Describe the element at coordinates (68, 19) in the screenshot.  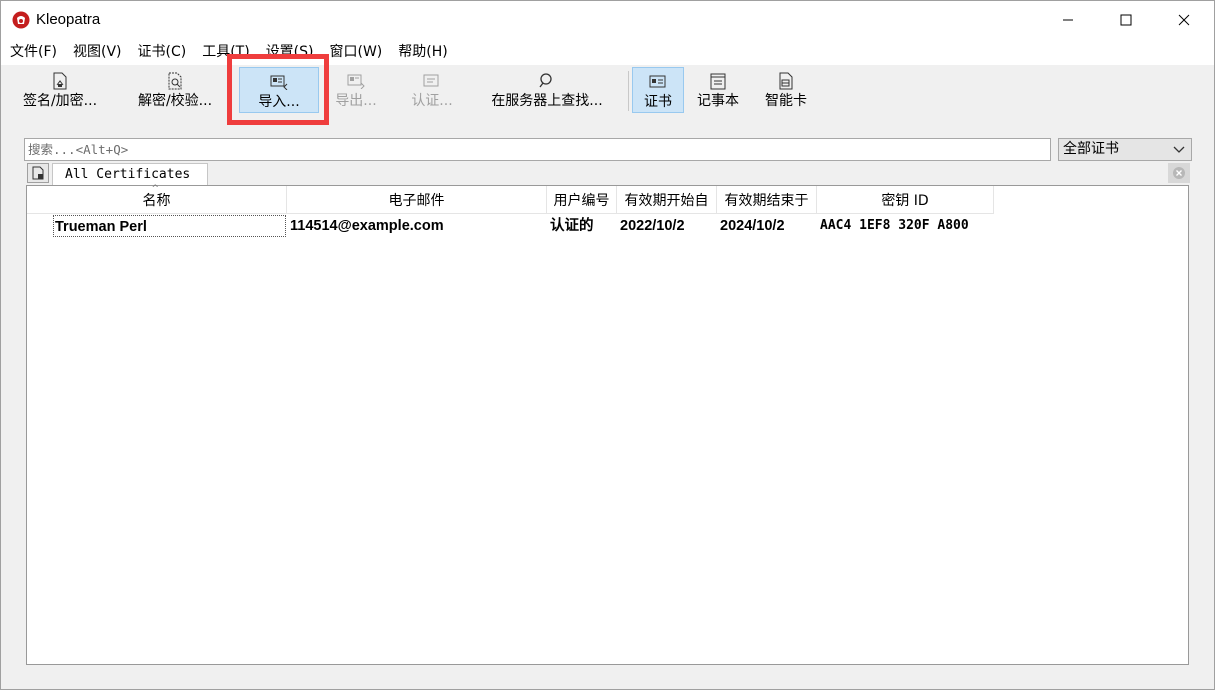
I see `window-title: Kleopatra` at that location.